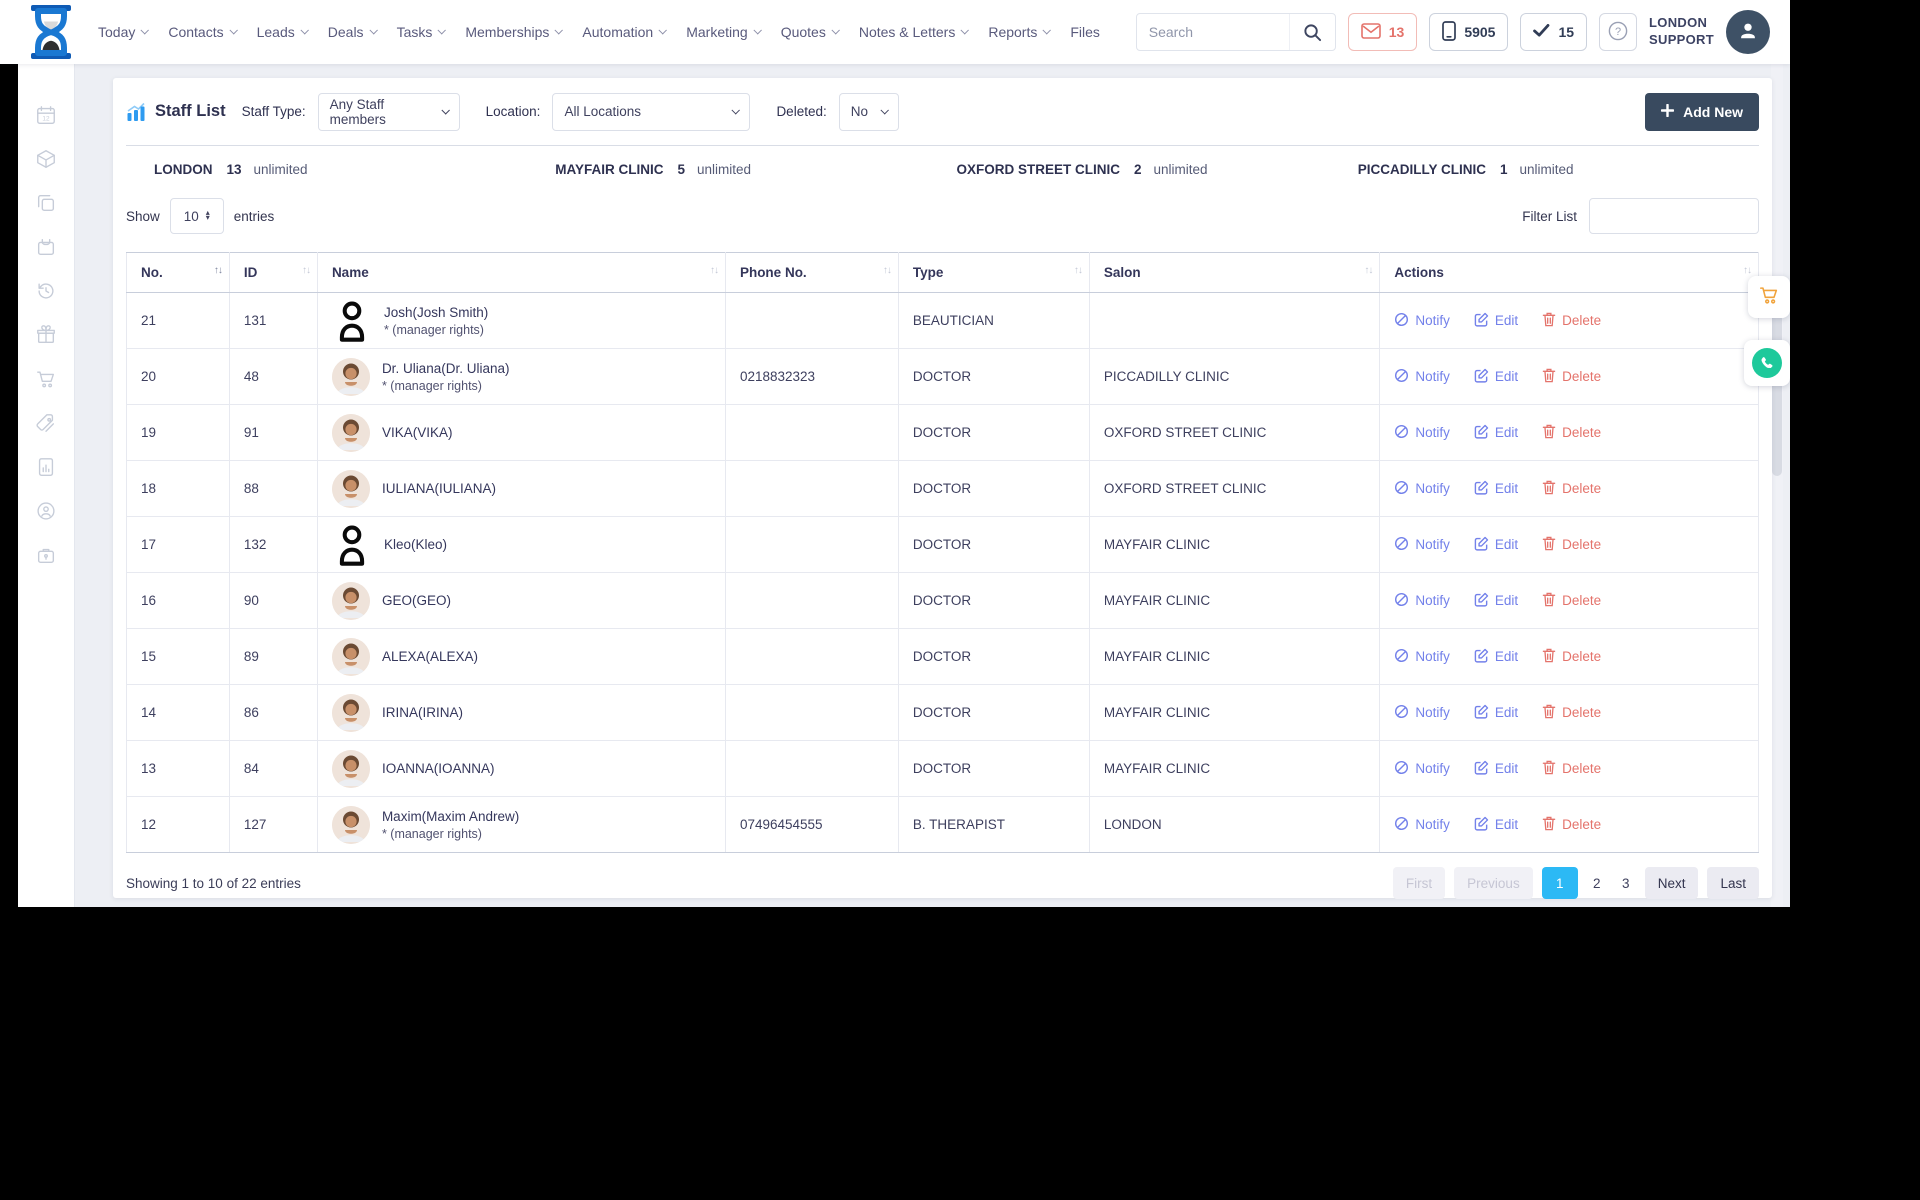 Image resolution: width=1920 pixels, height=1200 pixels. Describe the element at coordinates (625, 32) in the screenshot. I see `nav-item-automation: Automation` at that location.